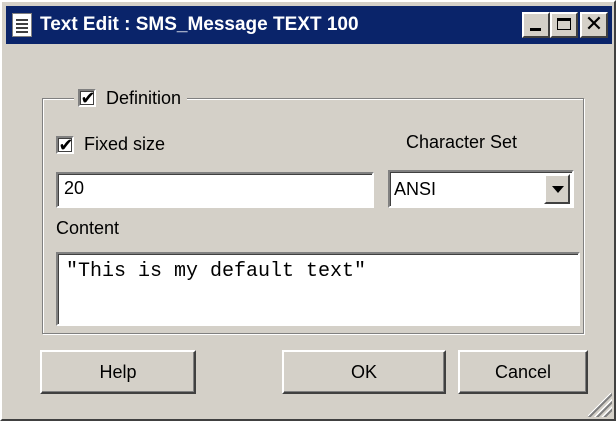  Describe the element at coordinates (144, 97) in the screenshot. I see `definition-label: Definition` at that location.